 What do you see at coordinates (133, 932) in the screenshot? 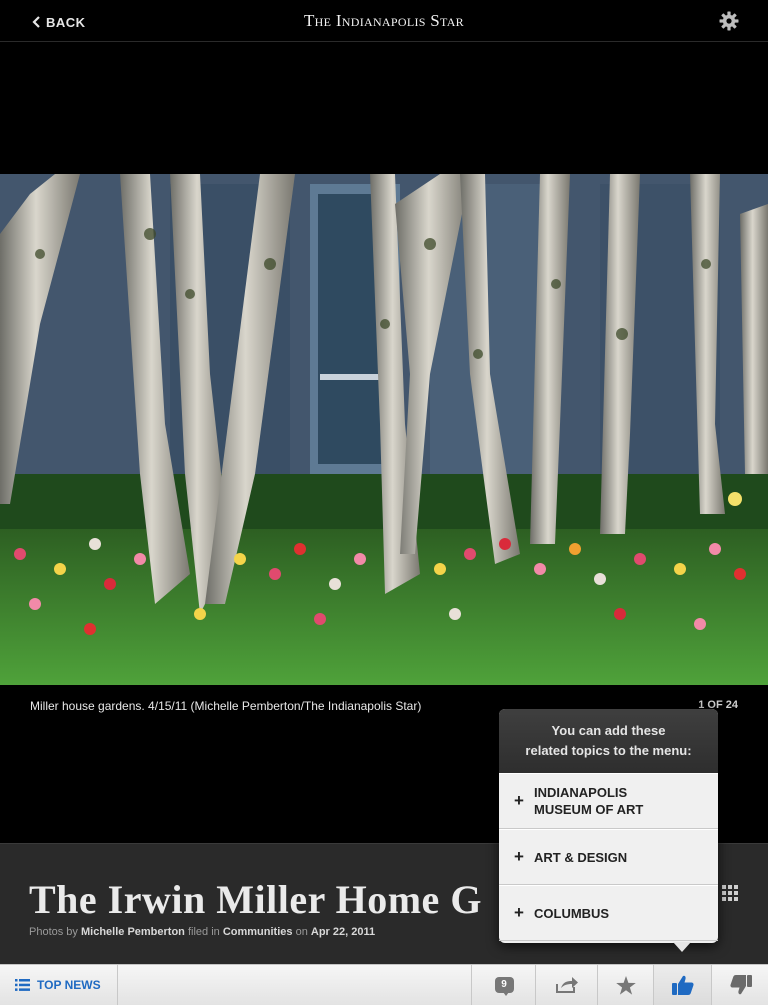
I see `byline-author: Michelle Pemberton` at bounding box center [133, 932].